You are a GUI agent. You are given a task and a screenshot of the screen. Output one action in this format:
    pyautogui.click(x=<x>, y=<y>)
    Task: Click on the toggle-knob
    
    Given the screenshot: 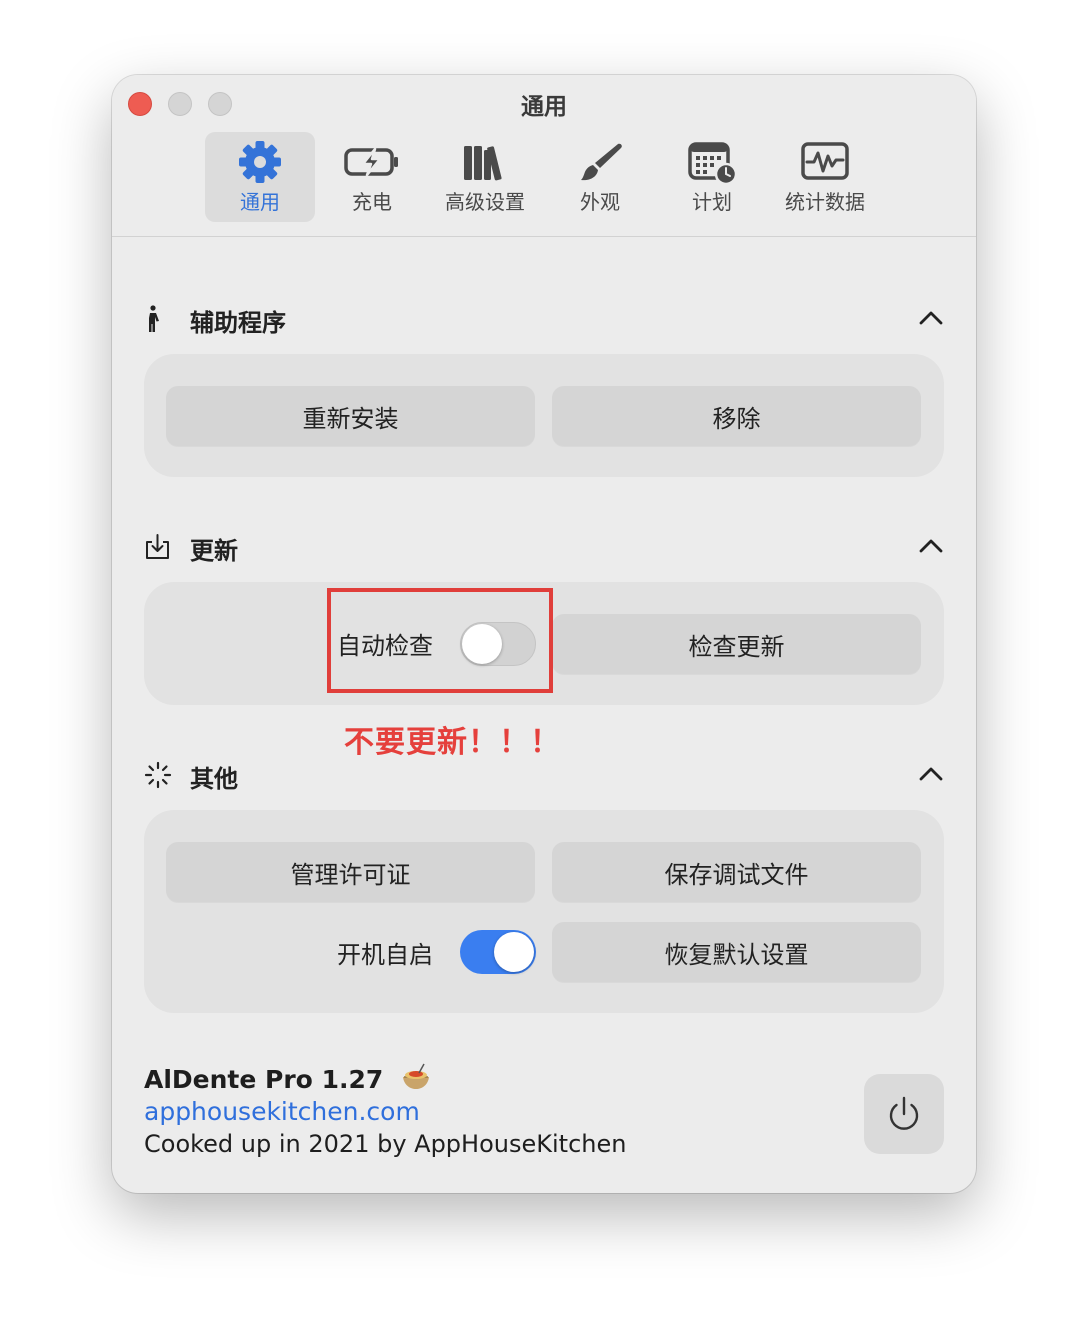 What is the action you would take?
    pyautogui.click(x=514, y=952)
    